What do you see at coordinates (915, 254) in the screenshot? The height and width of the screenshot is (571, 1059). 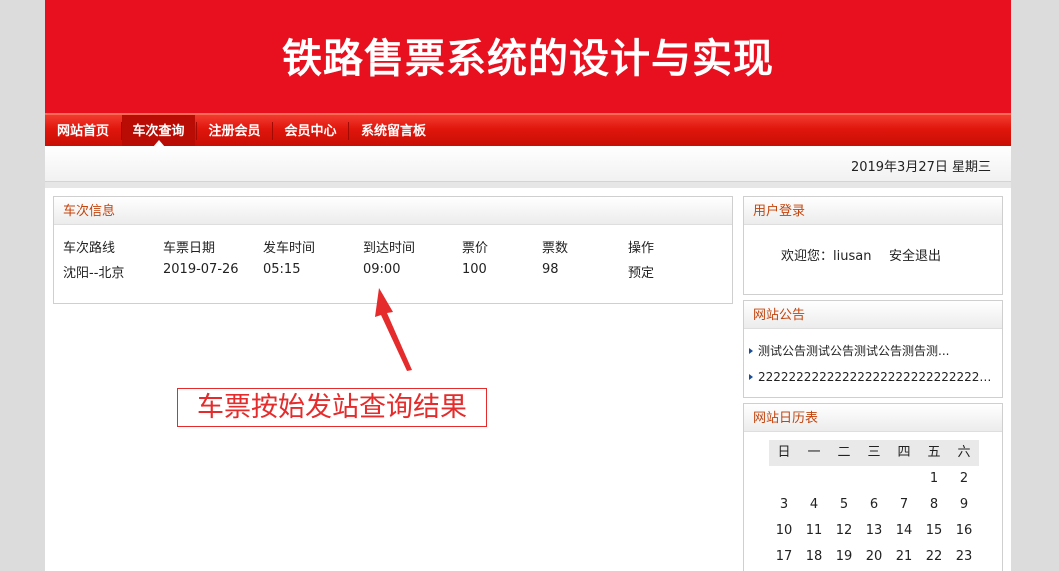 I see `logout-link: 安全退出` at bounding box center [915, 254].